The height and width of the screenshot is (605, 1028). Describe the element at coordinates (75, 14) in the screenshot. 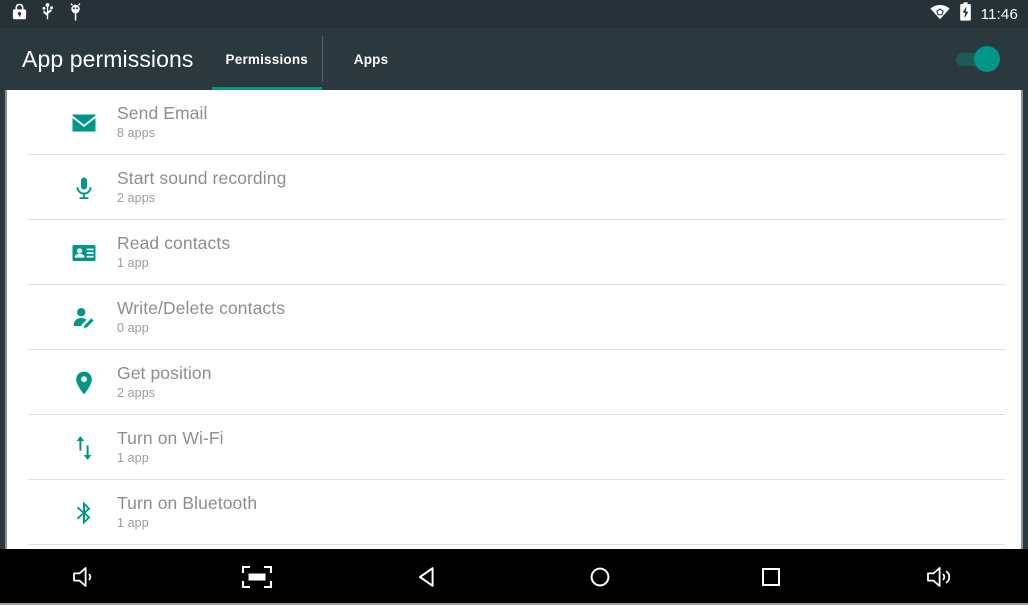

I see `debug-icon` at that location.